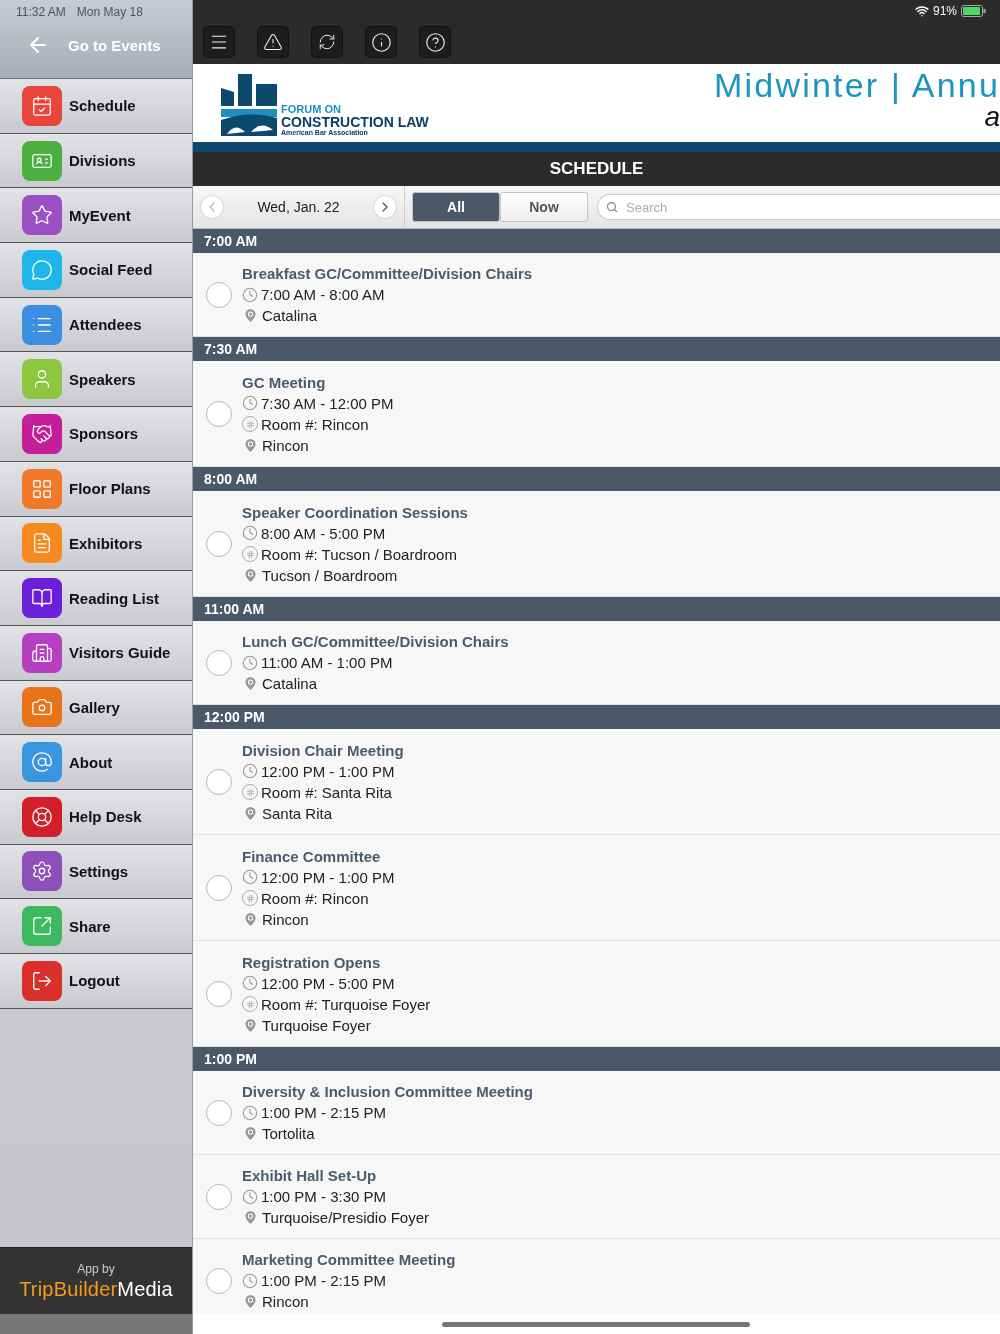 The height and width of the screenshot is (1334, 1000). What do you see at coordinates (387, 273) in the screenshot?
I see `event-title: Breakfast GC/Committee/Division Chairs` at bounding box center [387, 273].